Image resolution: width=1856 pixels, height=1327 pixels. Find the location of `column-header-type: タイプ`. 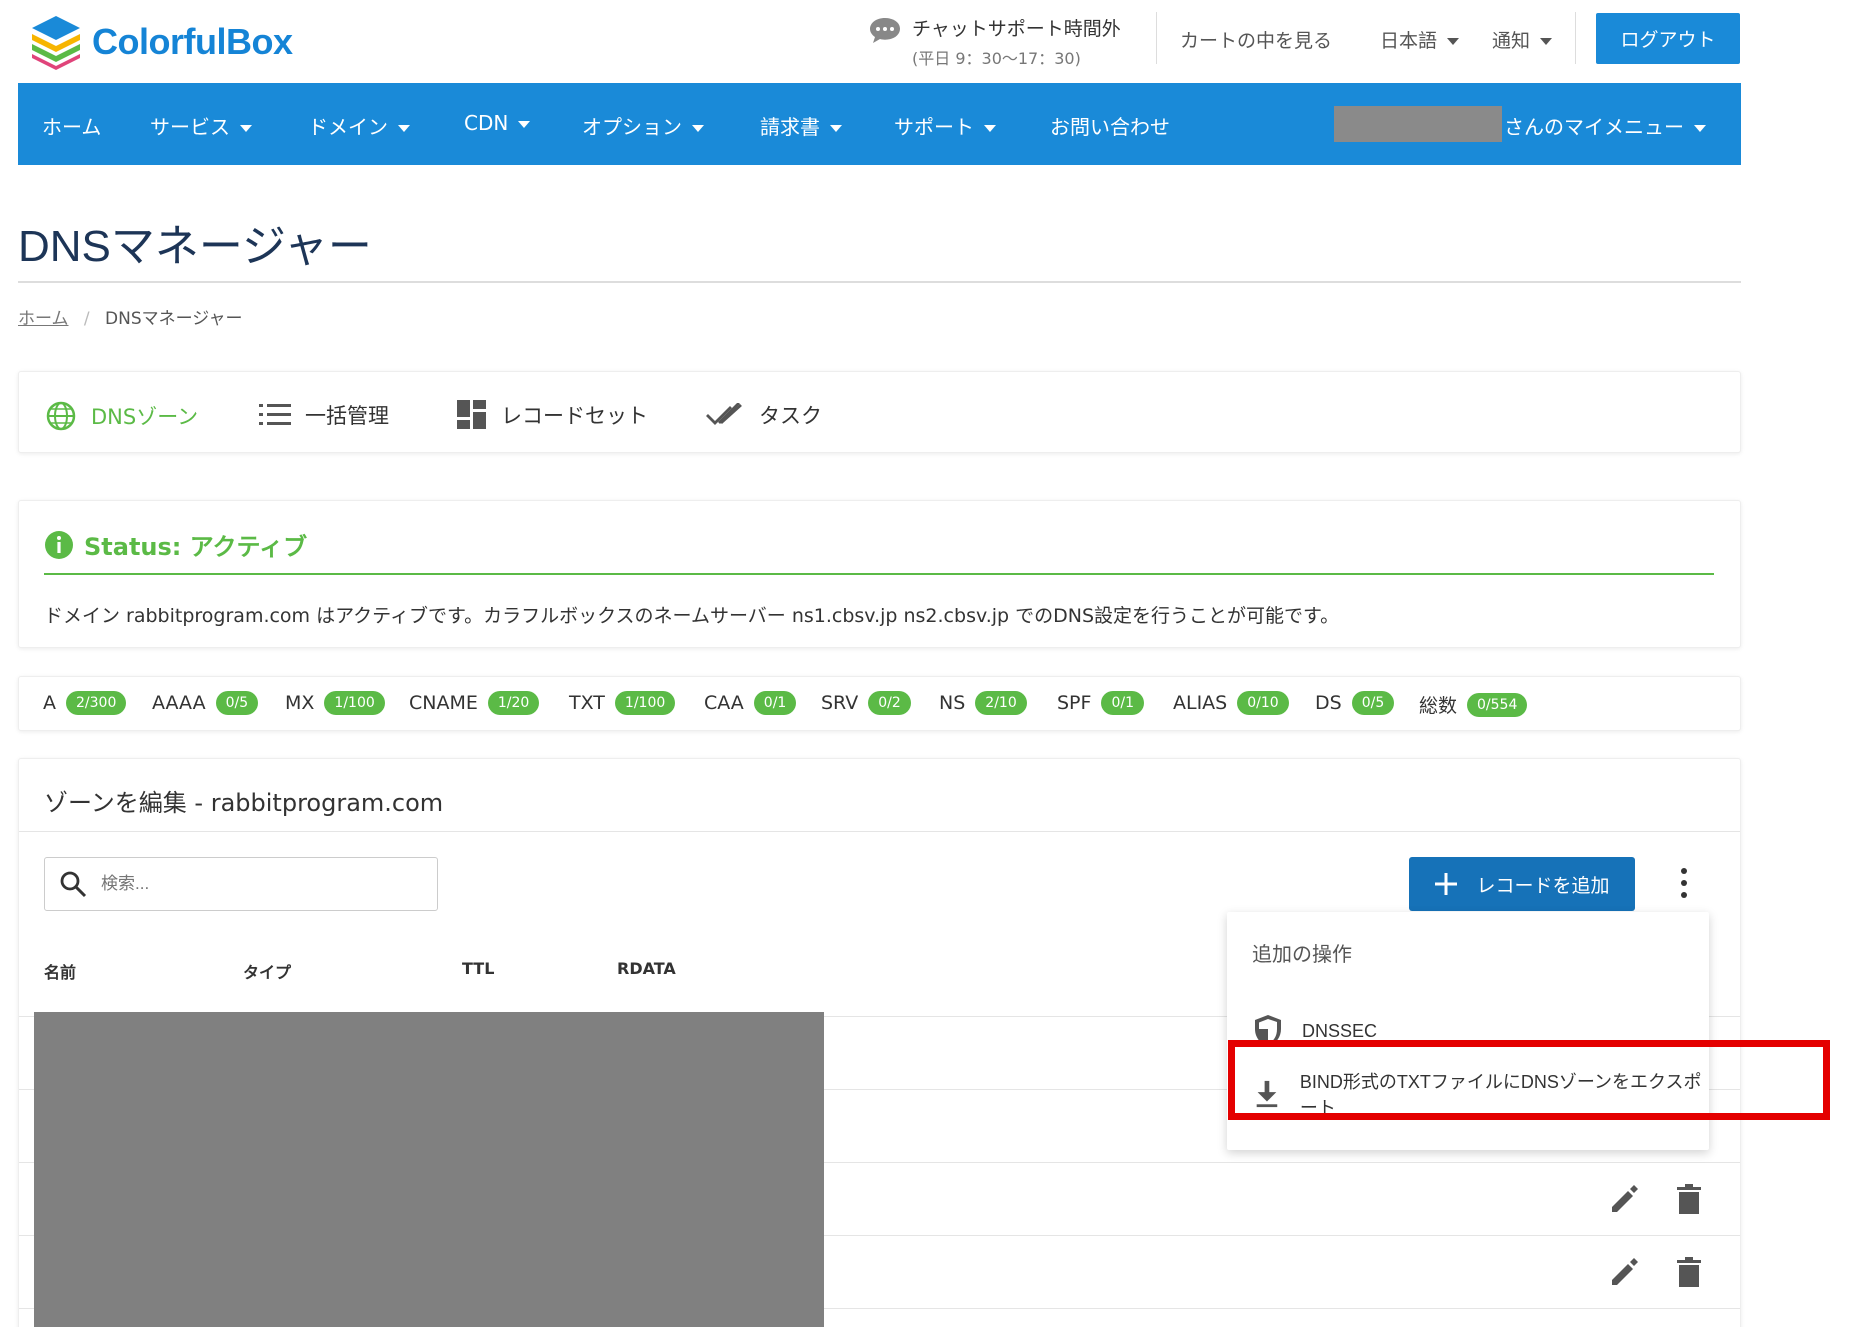

column-header-type: タイプ is located at coordinates (267, 971).